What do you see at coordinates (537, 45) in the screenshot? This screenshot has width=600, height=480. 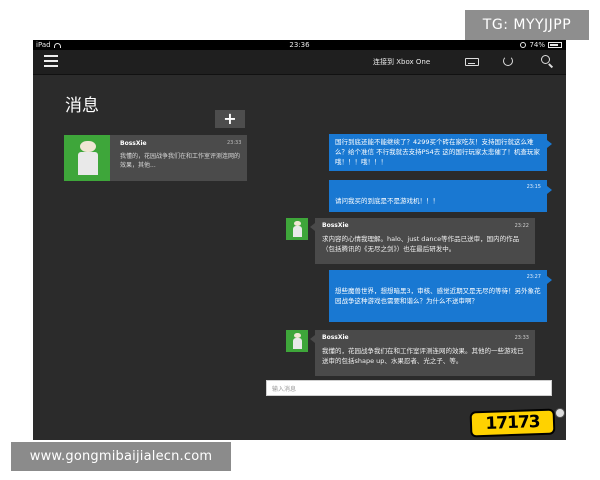 I see `battery-percent: 74%` at bounding box center [537, 45].